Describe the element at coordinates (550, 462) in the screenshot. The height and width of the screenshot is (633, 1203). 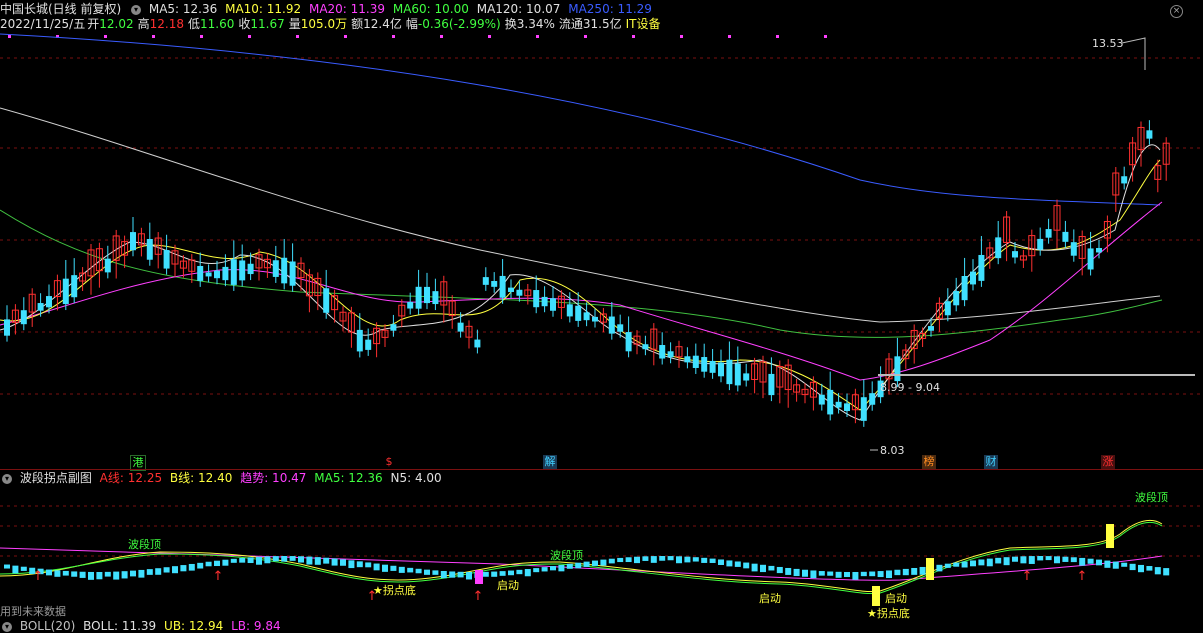
I see `event-marker-unlock: 解` at that location.